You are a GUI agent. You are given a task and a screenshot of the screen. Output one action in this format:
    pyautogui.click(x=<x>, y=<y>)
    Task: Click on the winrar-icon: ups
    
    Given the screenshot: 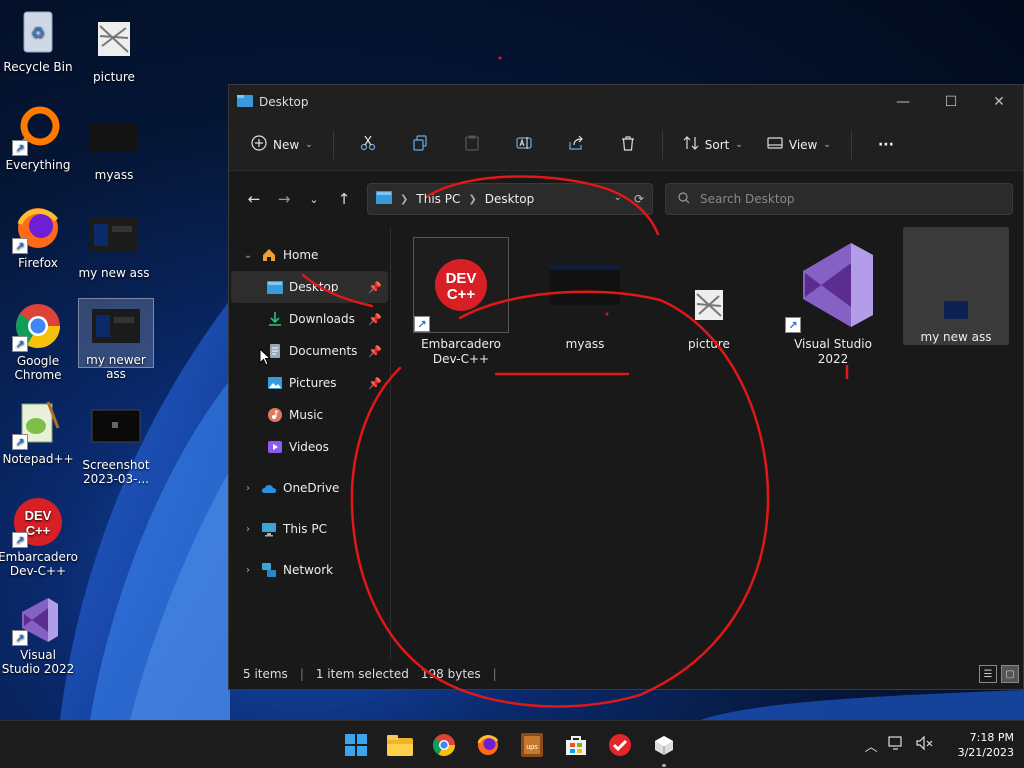 What is the action you would take?
    pyautogui.click(x=532, y=745)
    